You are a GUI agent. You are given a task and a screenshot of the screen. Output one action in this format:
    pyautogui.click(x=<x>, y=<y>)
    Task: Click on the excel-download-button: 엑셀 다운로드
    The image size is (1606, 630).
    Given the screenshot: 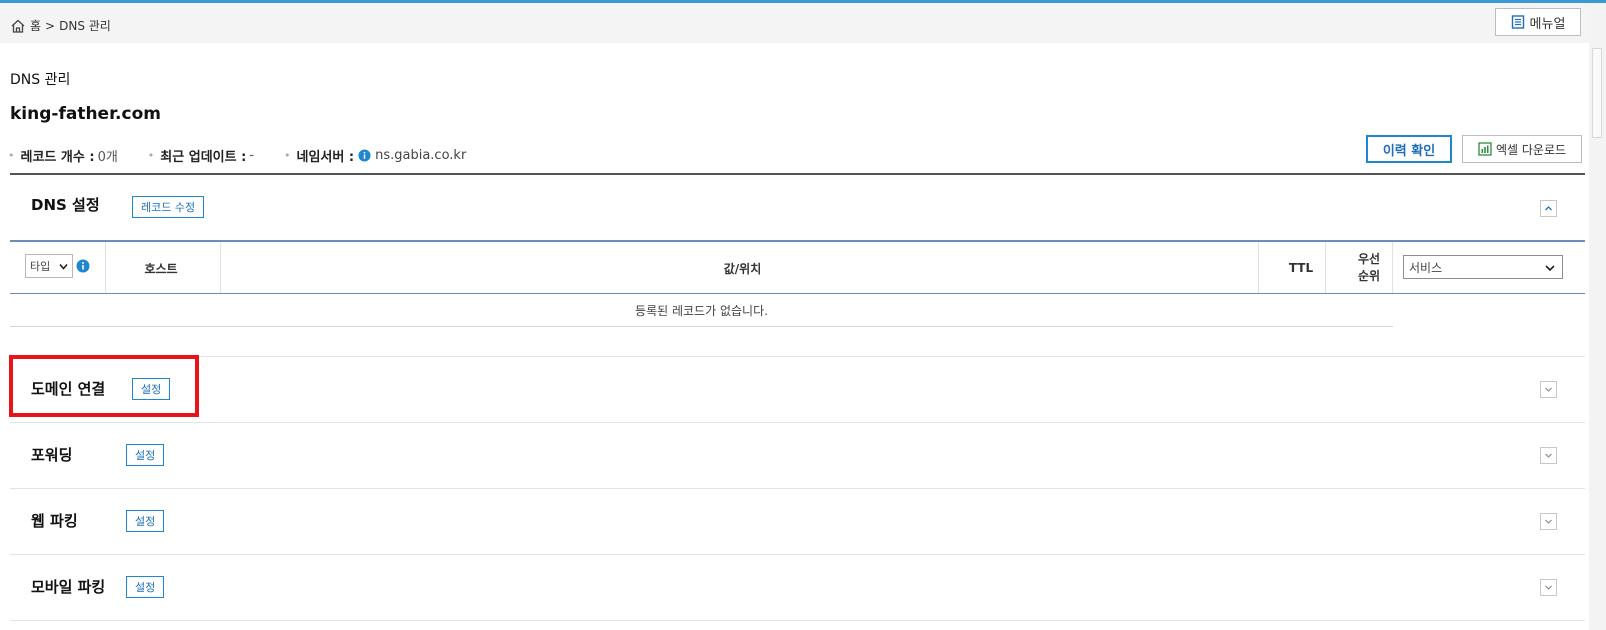 What is the action you would take?
    pyautogui.click(x=1522, y=149)
    